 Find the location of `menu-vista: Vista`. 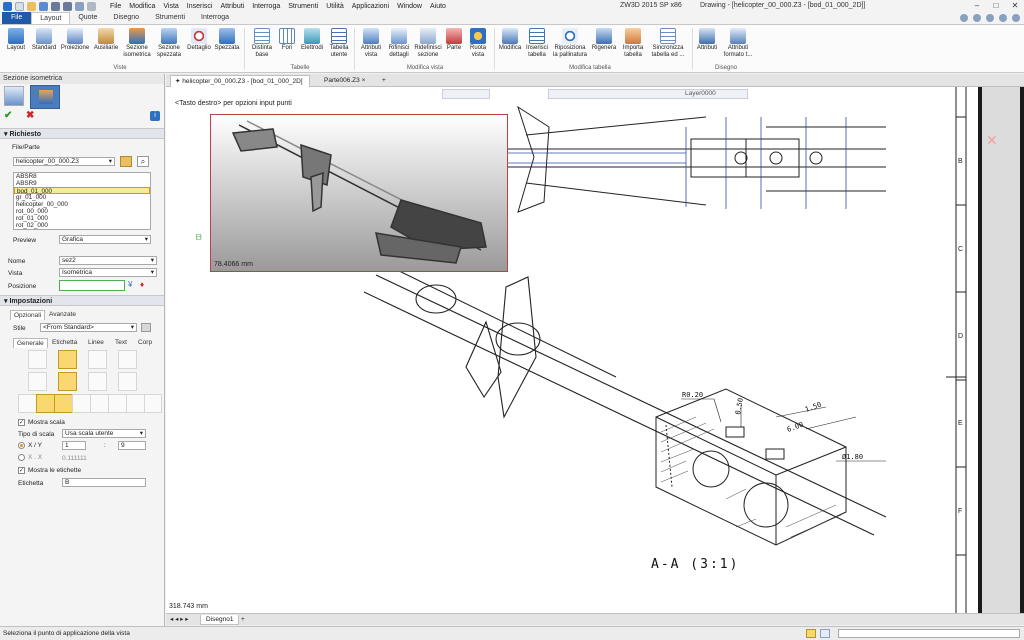

menu-vista: Vista is located at coordinates (170, 6).